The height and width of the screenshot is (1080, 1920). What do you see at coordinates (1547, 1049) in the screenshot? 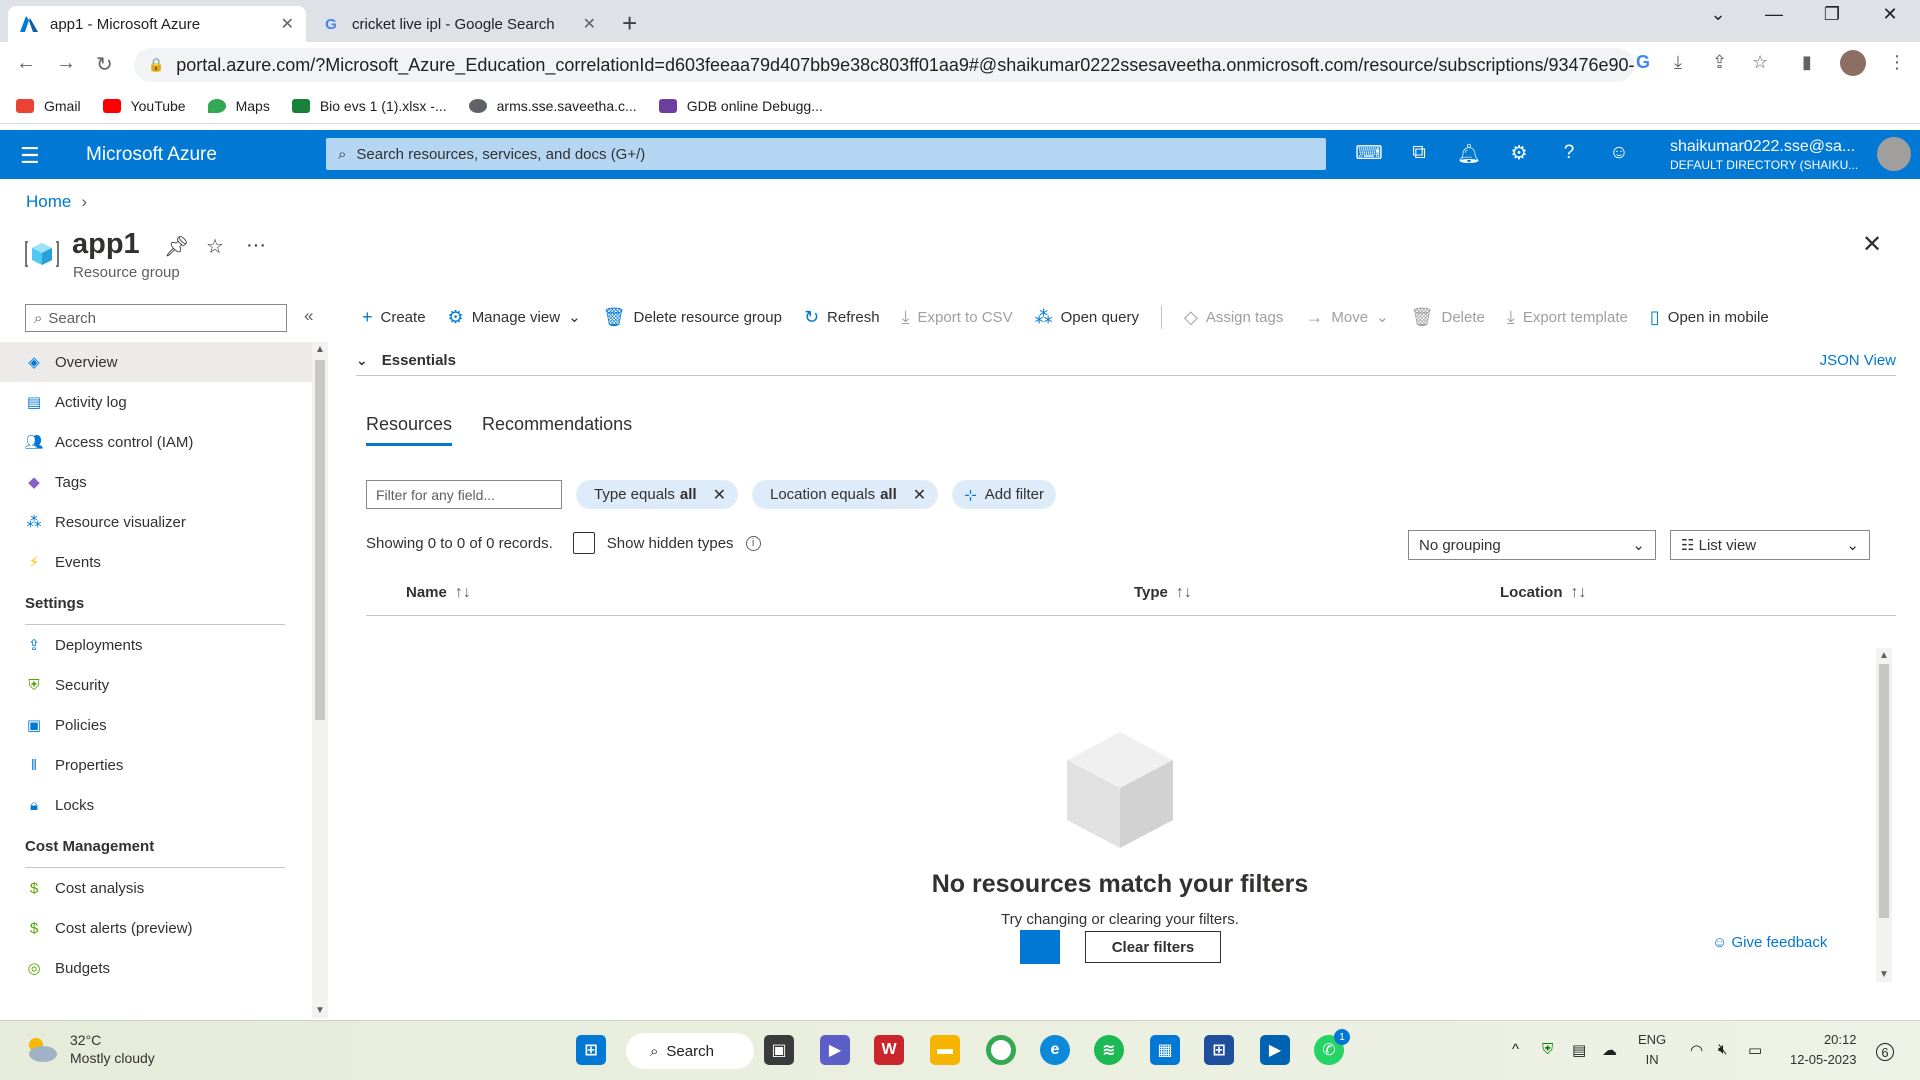
I see `security-tray-icon: ⛨` at bounding box center [1547, 1049].